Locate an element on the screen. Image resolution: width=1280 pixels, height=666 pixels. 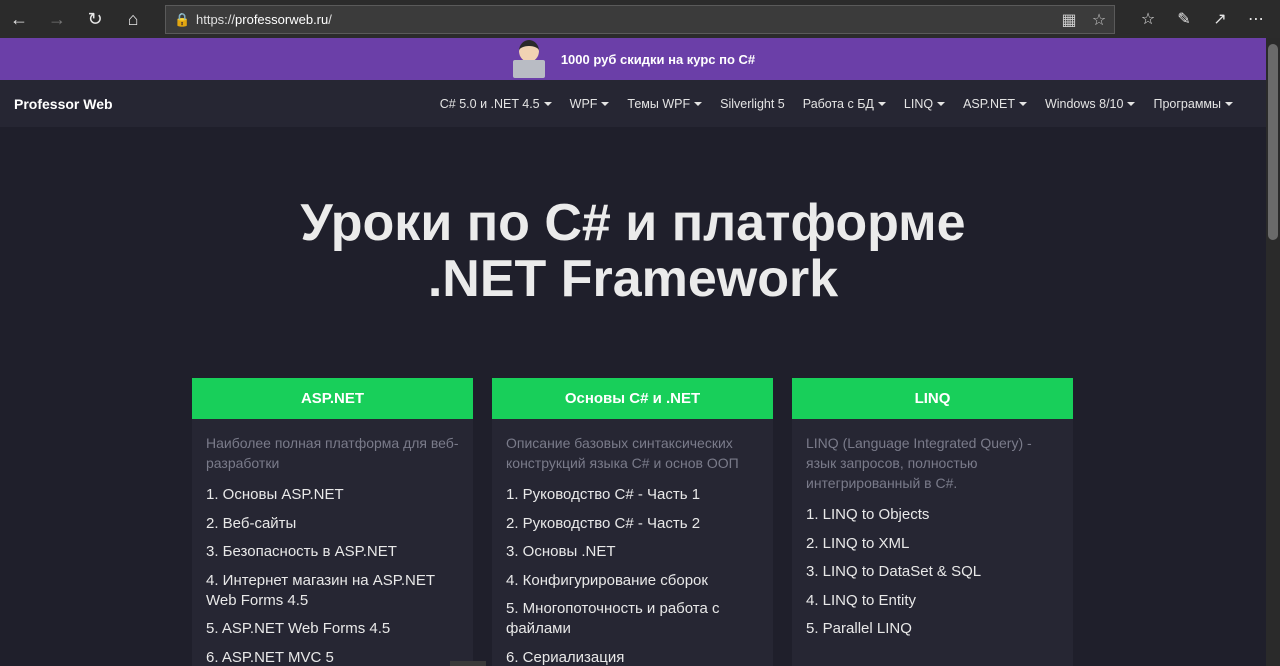
nav-menu-item: LINQ is located at coordinates (924, 104).